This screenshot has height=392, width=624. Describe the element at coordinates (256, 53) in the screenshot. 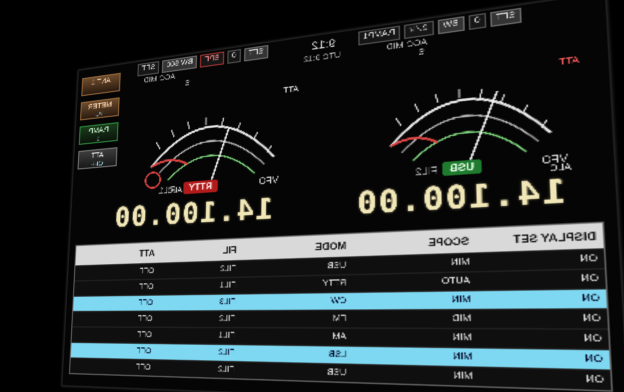

I see `right-strip-item-1: SFT` at that location.